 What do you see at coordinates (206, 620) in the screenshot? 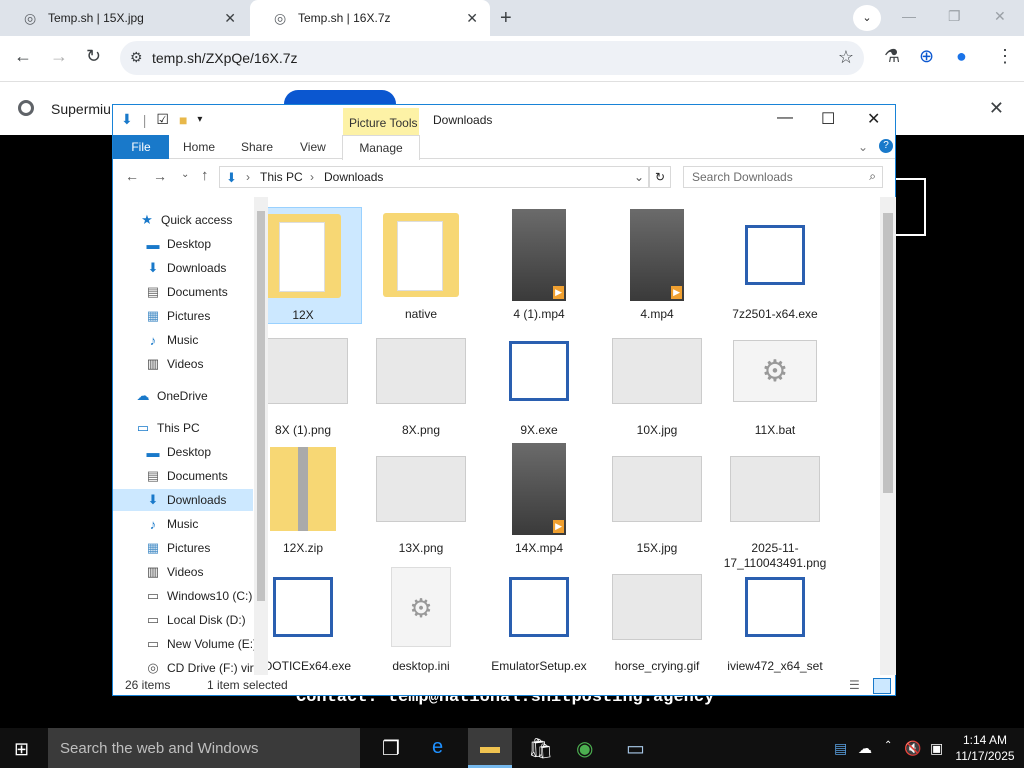
I see `nav-item-local-disk-d: ▭ Local Disk (D:)` at bounding box center [206, 620].